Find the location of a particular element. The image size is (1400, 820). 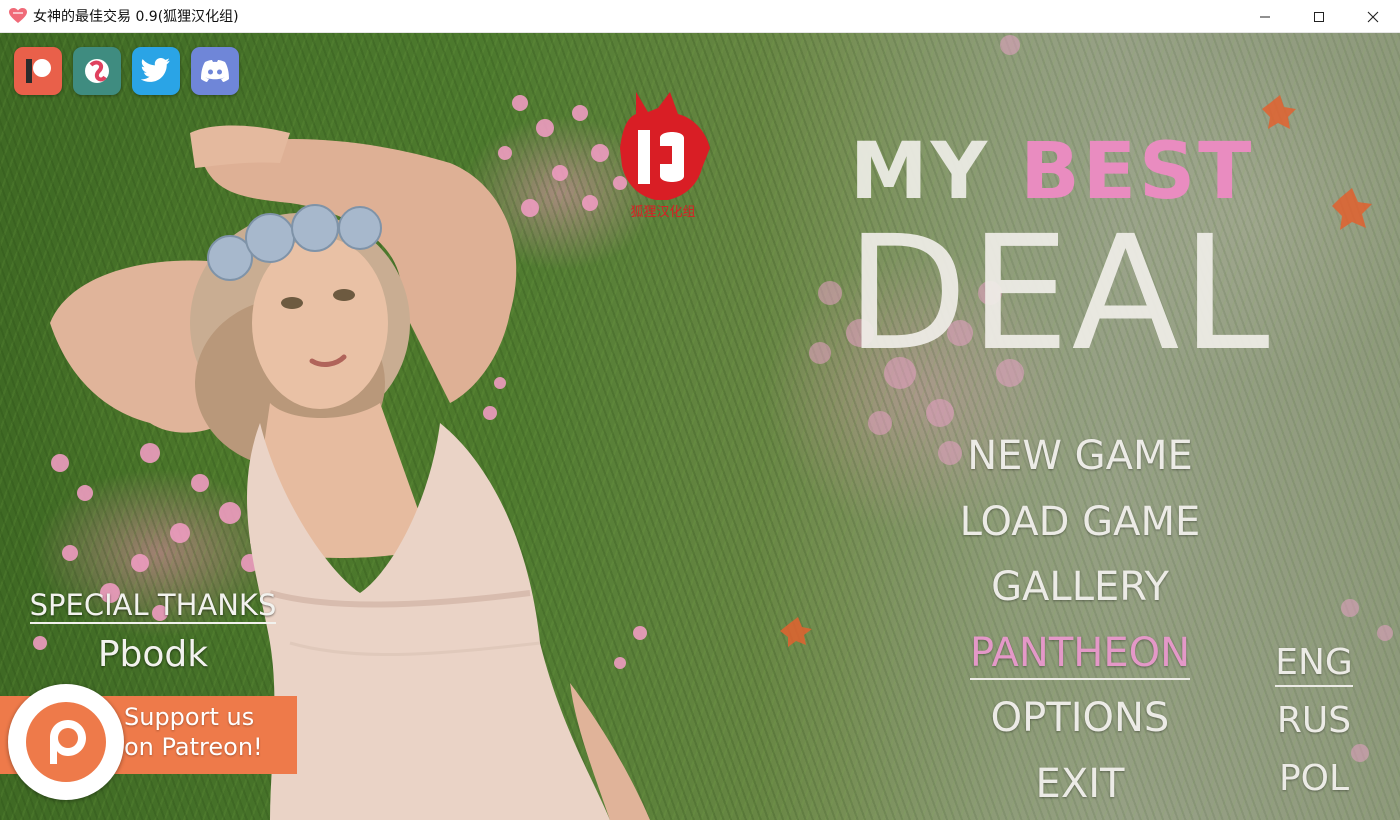

lang-eng-label: ENG is located at coordinates (1314, 664).